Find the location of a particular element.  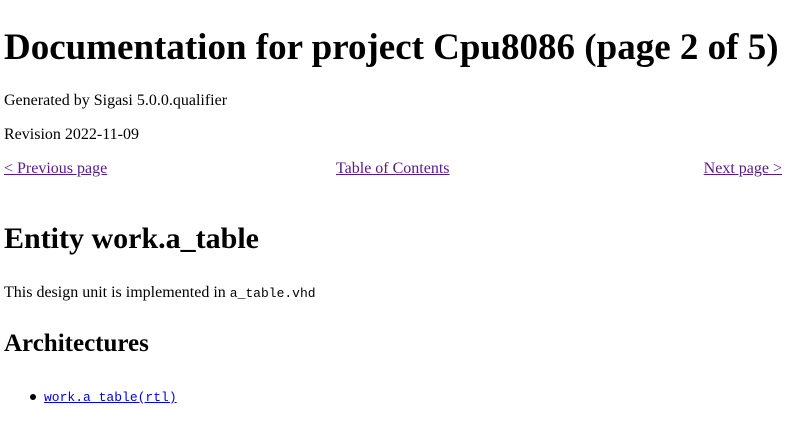

revision-info: Revision 2022-11-09 is located at coordinates (71, 134).